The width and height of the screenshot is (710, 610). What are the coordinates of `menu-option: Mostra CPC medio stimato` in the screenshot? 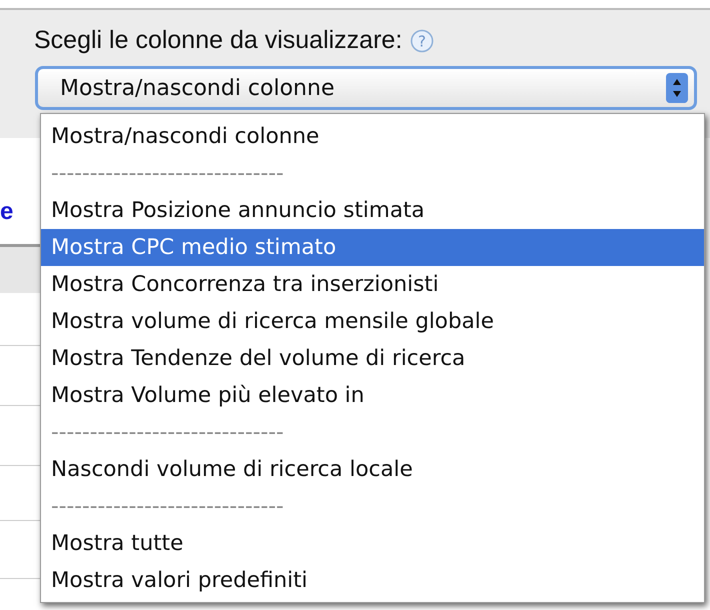 It's located at (372, 247).